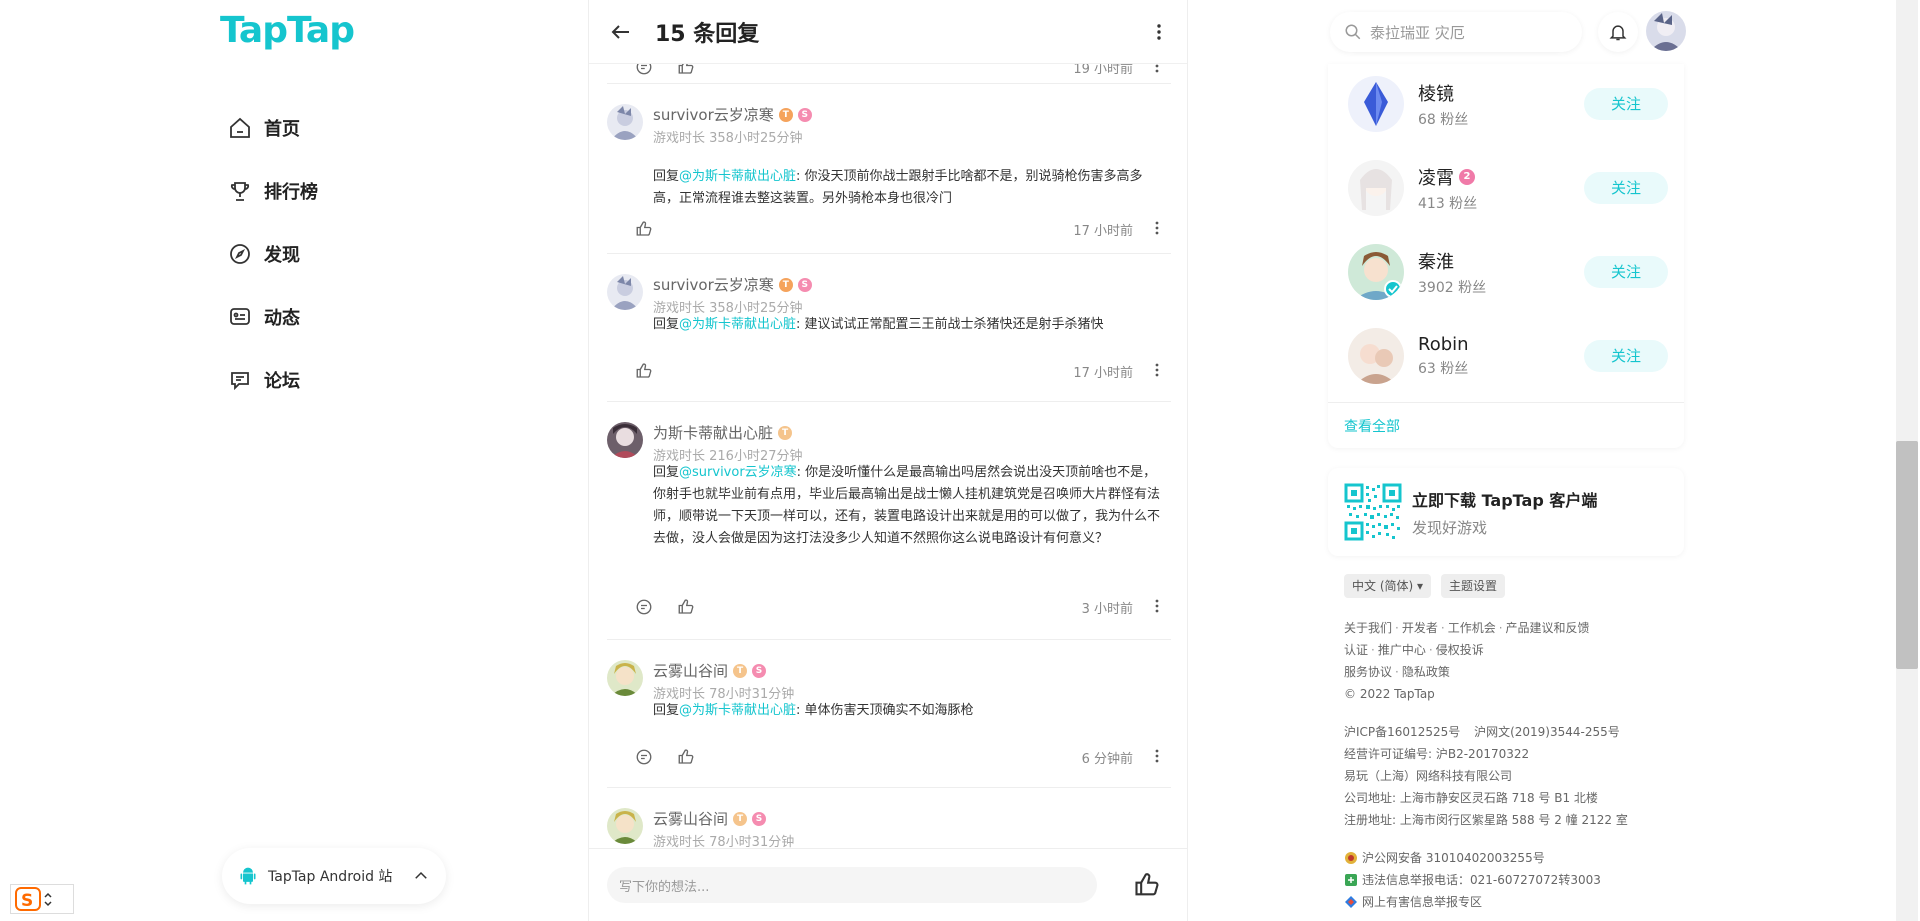 Image resolution: width=1920 pixels, height=921 pixels. Describe the element at coordinates (330, 877) in the screenshot. I see `android-site-label: TapTap Android 站` at that location.